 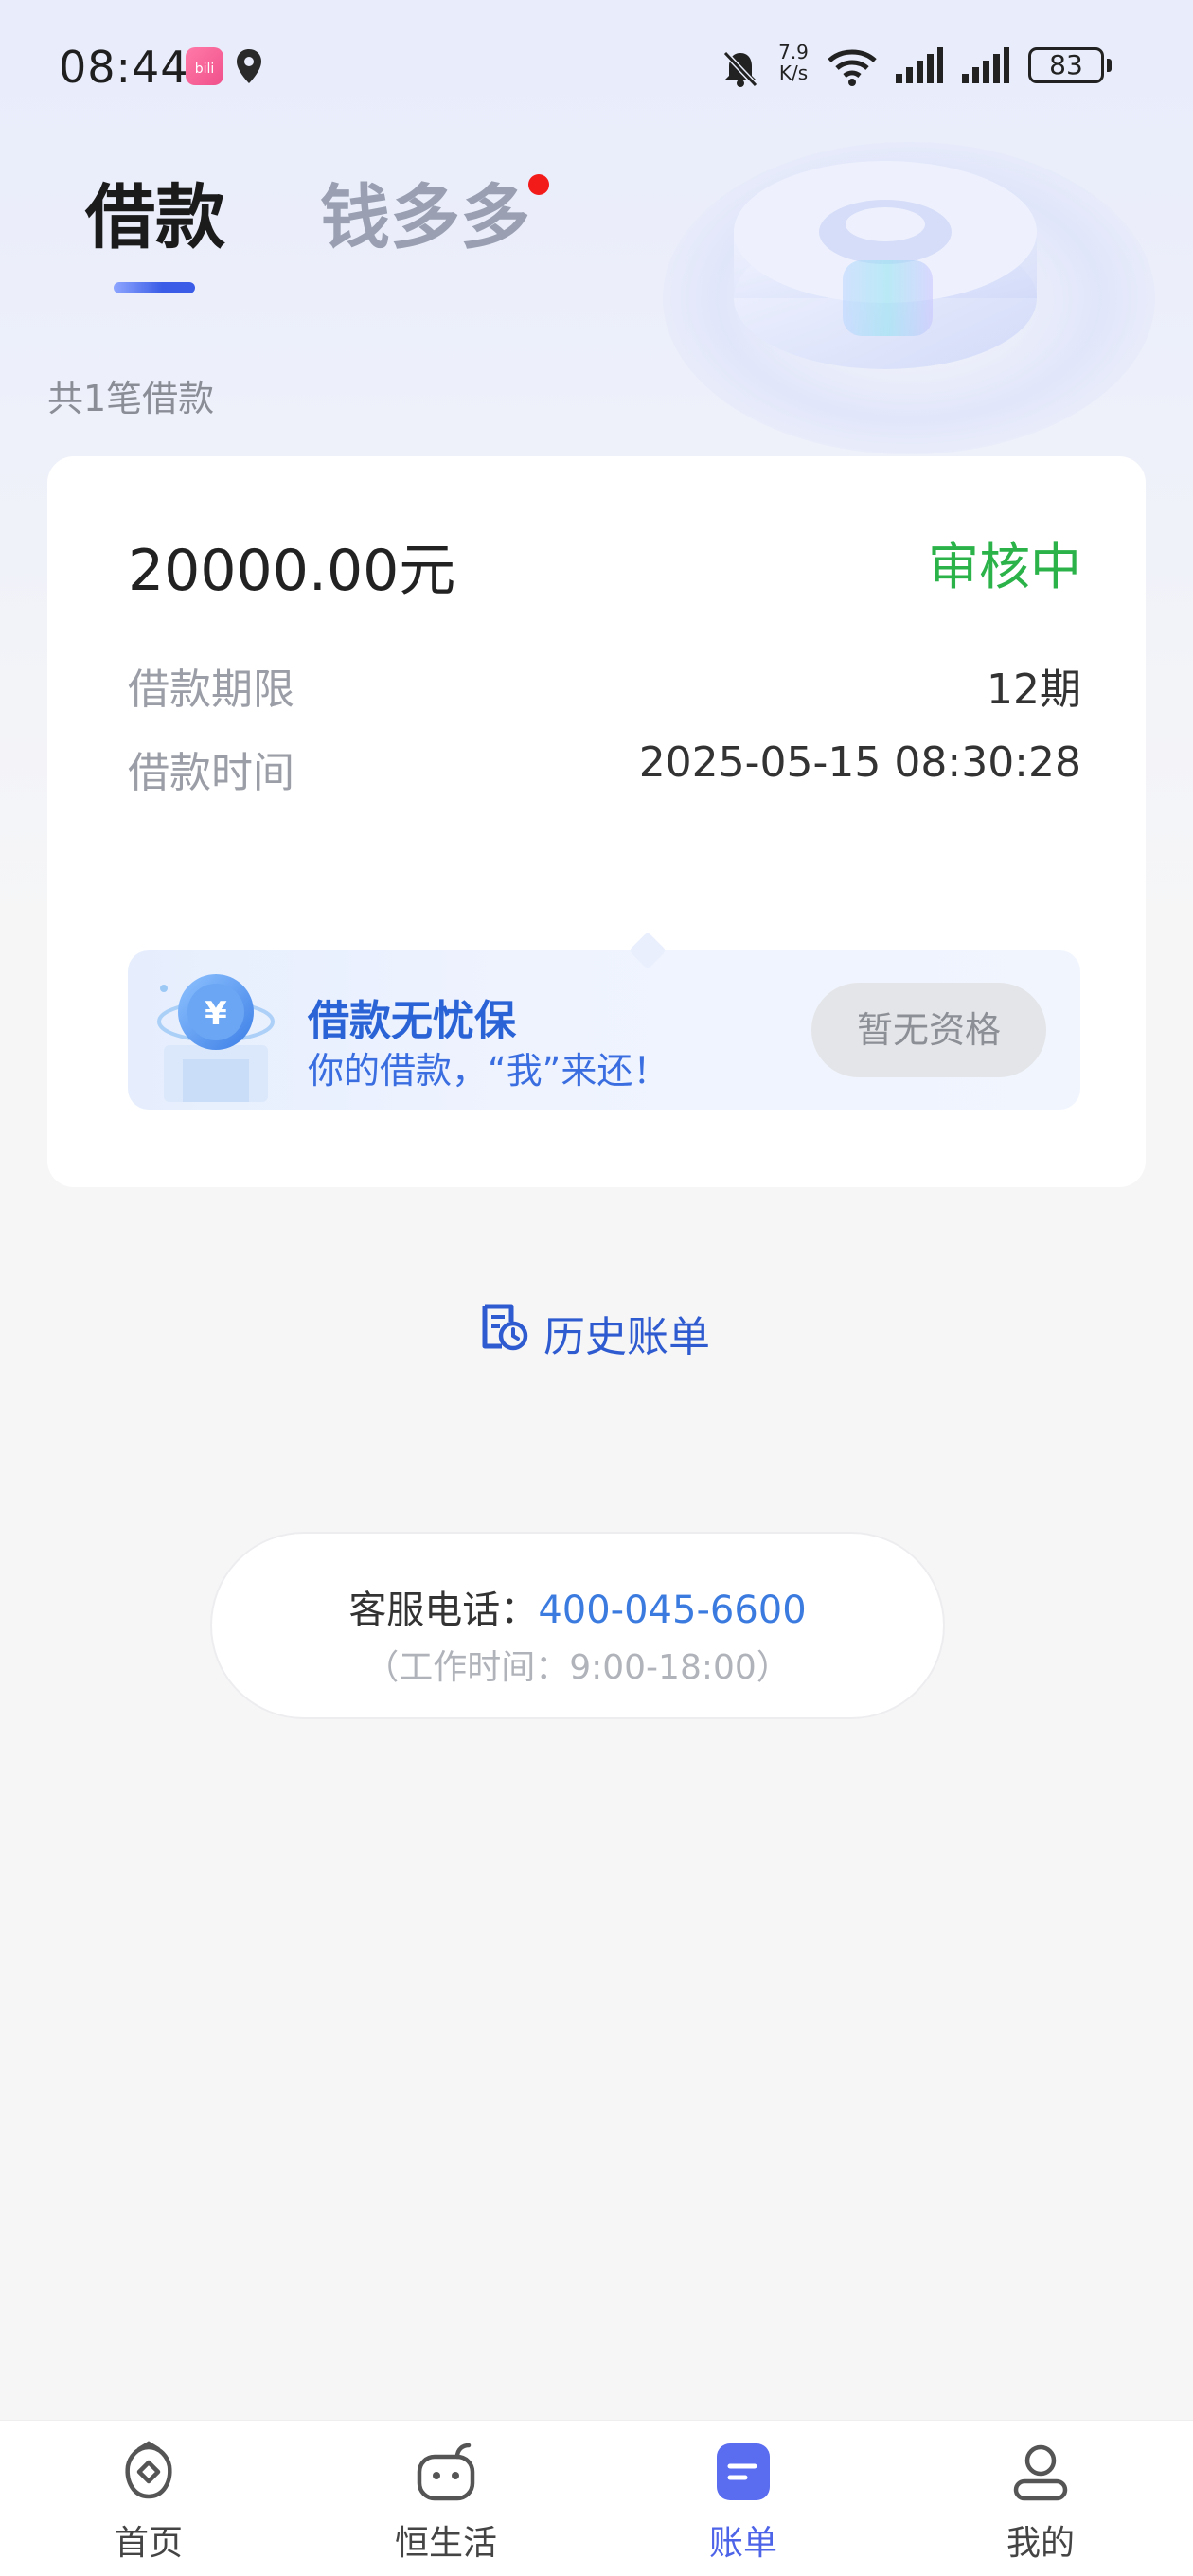 What do you see at coordinates (131, 399) in the screenshot?
I see `loan-count: 共1笔借款` at bounding box center [131, 399].